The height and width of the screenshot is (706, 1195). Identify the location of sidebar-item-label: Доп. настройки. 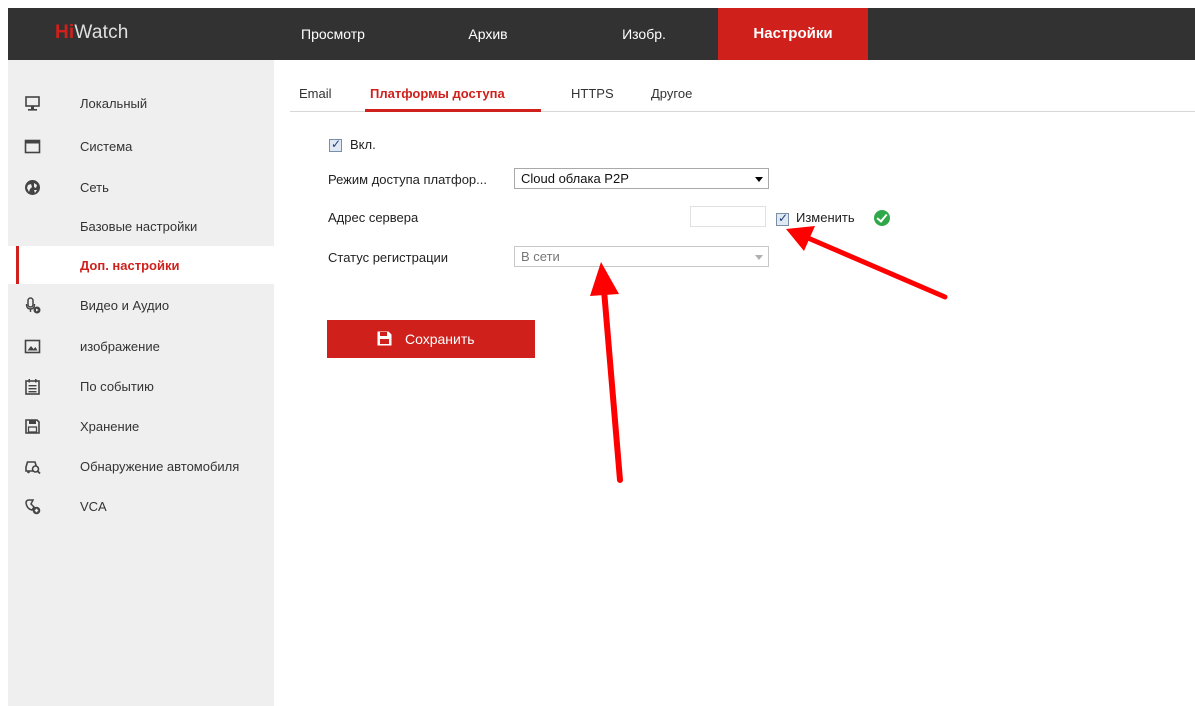
(130, 265).